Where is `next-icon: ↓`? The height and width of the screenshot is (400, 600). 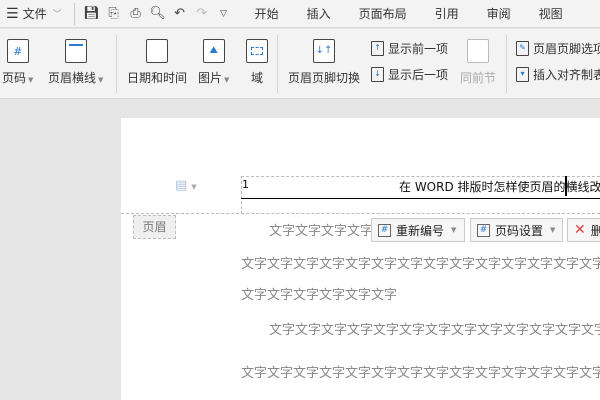
next-icon: ↓ is located at coordinates (377, 74).